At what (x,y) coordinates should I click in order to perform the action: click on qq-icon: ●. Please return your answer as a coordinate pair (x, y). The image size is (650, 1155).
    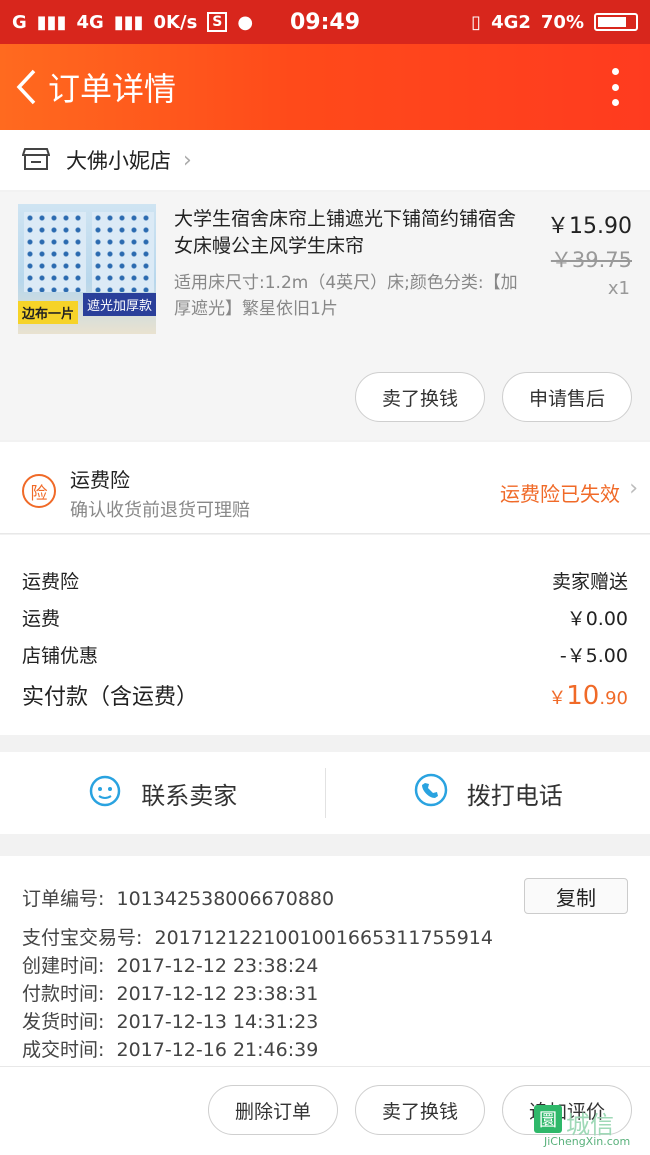
    Looking at the image, I should click on (245, 22).